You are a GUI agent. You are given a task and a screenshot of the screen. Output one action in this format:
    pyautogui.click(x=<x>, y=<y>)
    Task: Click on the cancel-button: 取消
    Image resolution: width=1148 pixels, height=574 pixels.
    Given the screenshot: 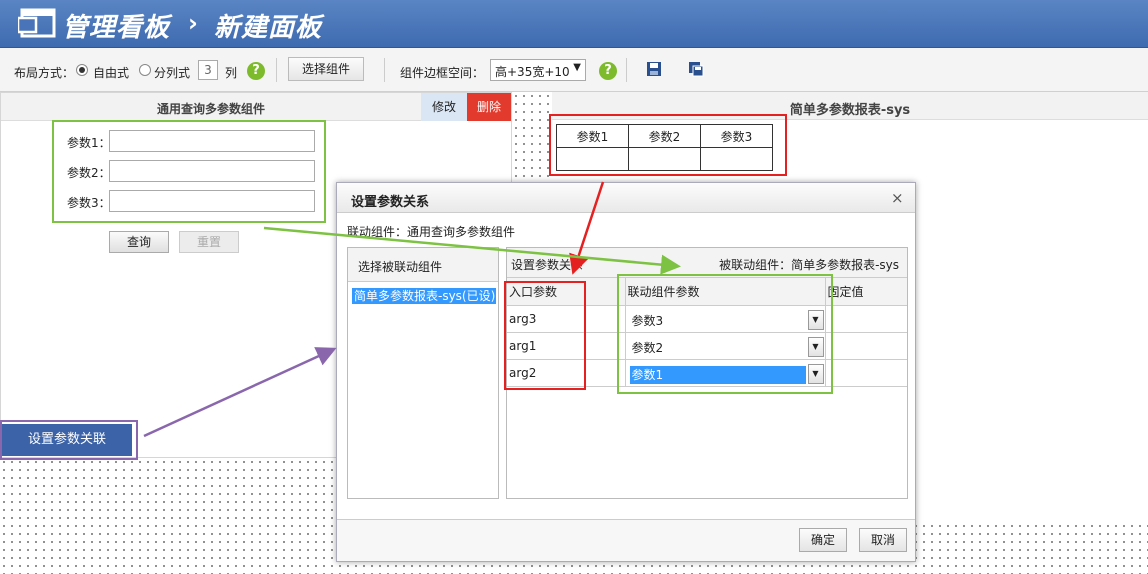 What is the action you would take?
    pyautogui.click(x=883, y=540)
    